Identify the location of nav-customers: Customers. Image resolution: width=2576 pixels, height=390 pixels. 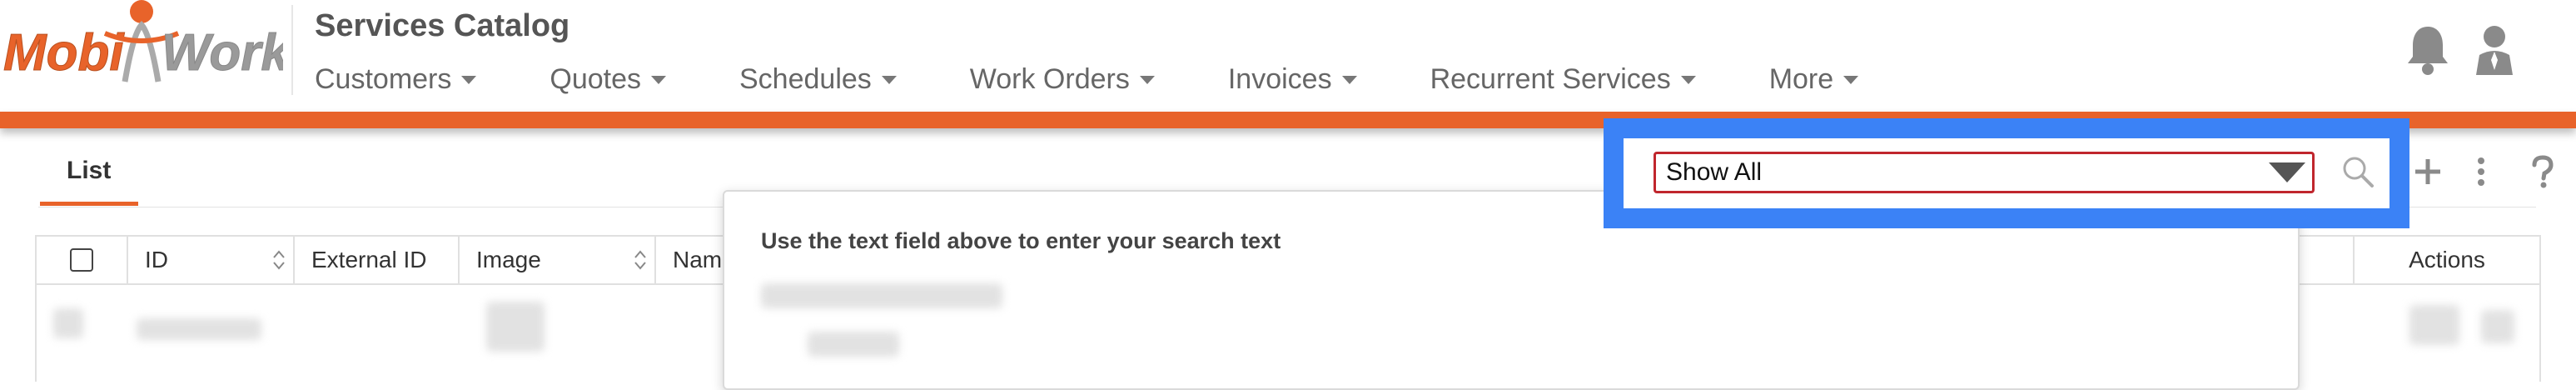
(396, 79).